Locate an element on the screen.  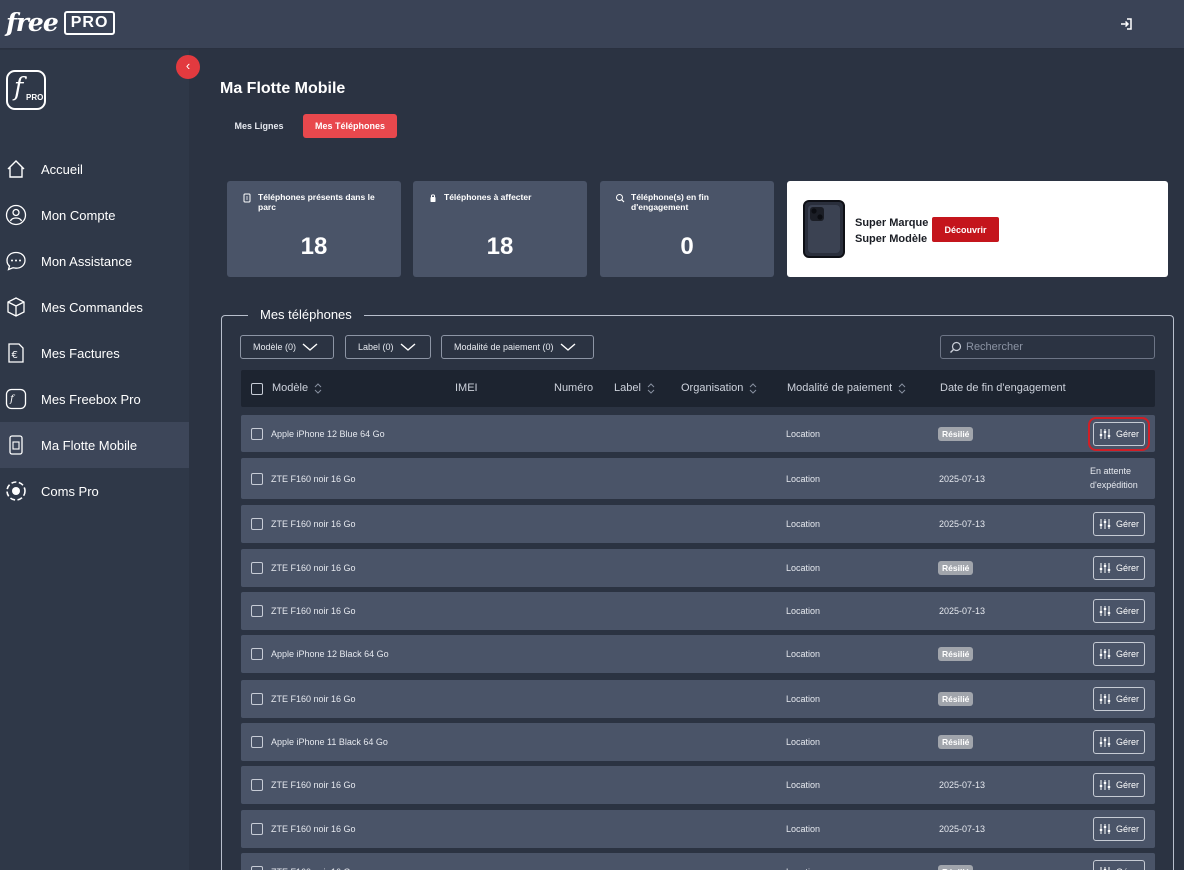
sidebar-item-mon-assistance: Mon Assistance is located at coordinates (94, 261).